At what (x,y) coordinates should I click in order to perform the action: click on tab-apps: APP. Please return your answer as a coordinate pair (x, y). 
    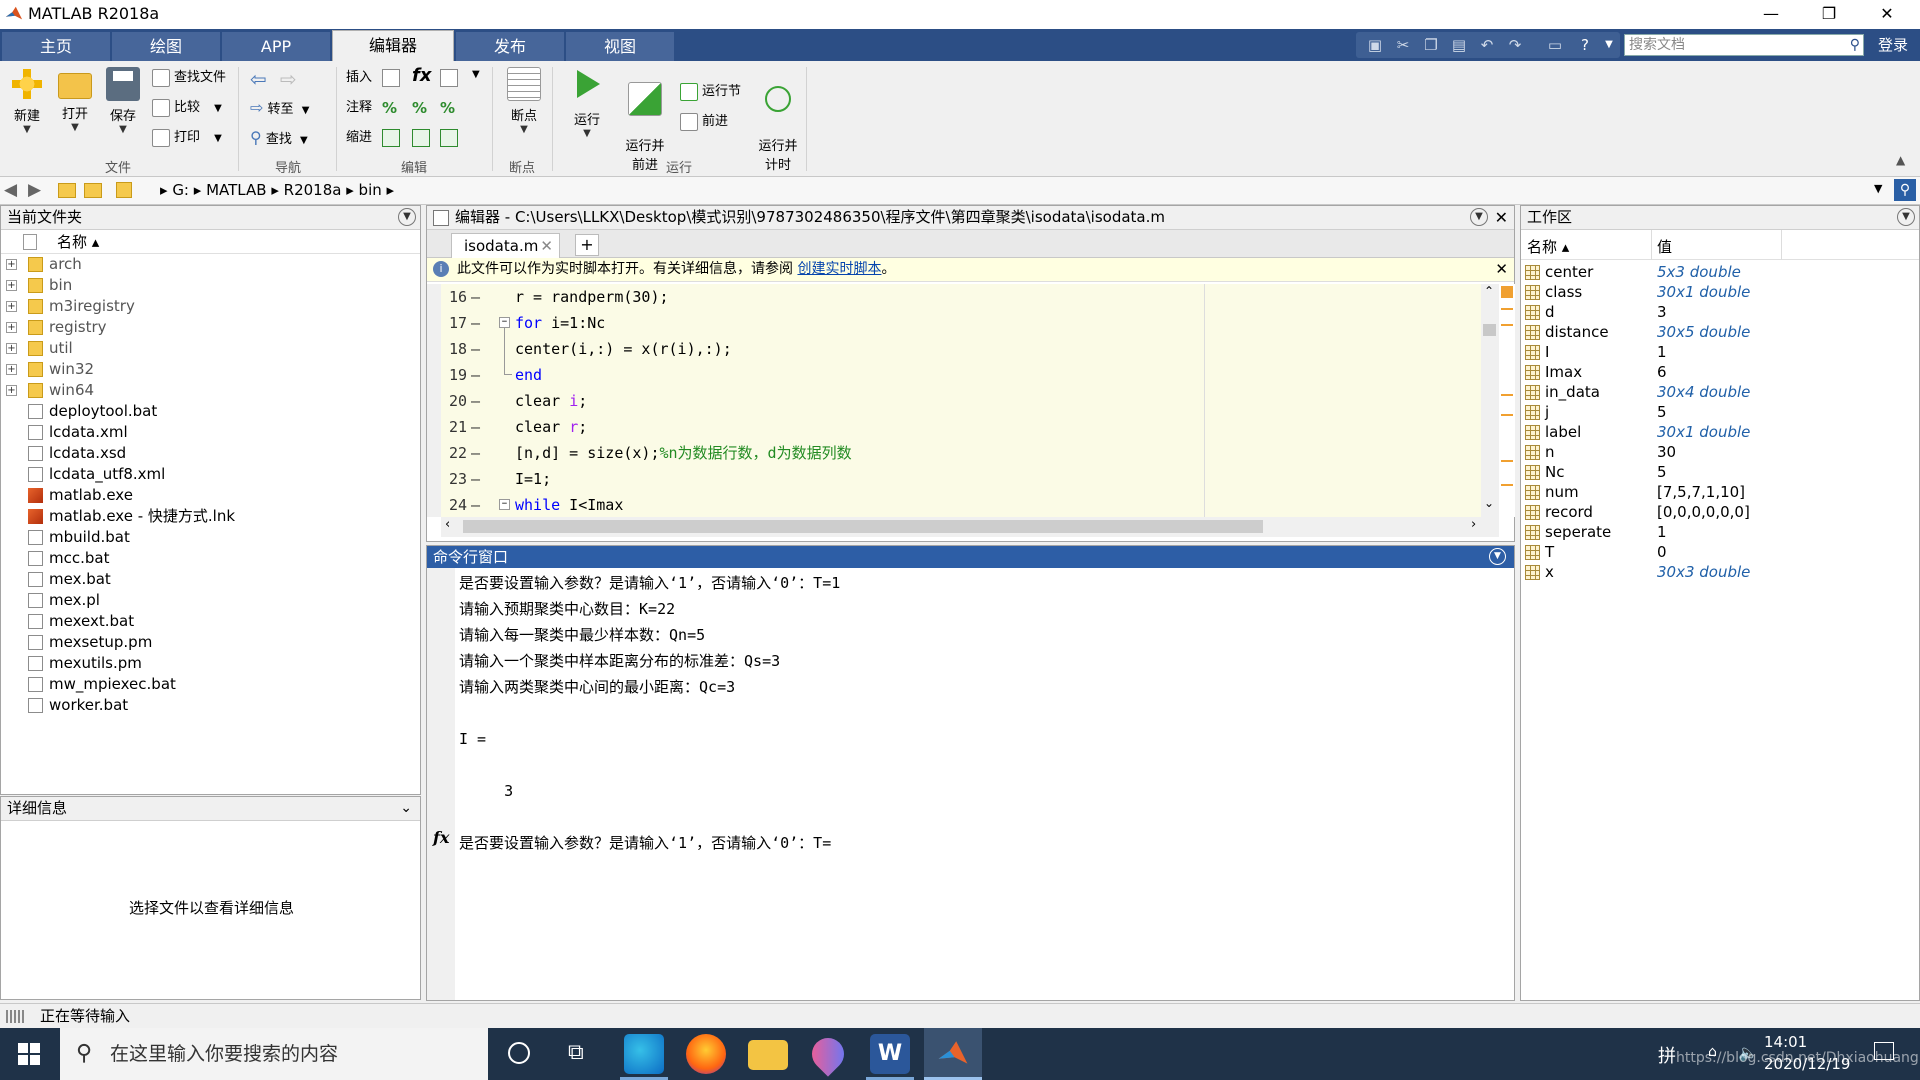
    Looking at the image, I should click on (276, 46).